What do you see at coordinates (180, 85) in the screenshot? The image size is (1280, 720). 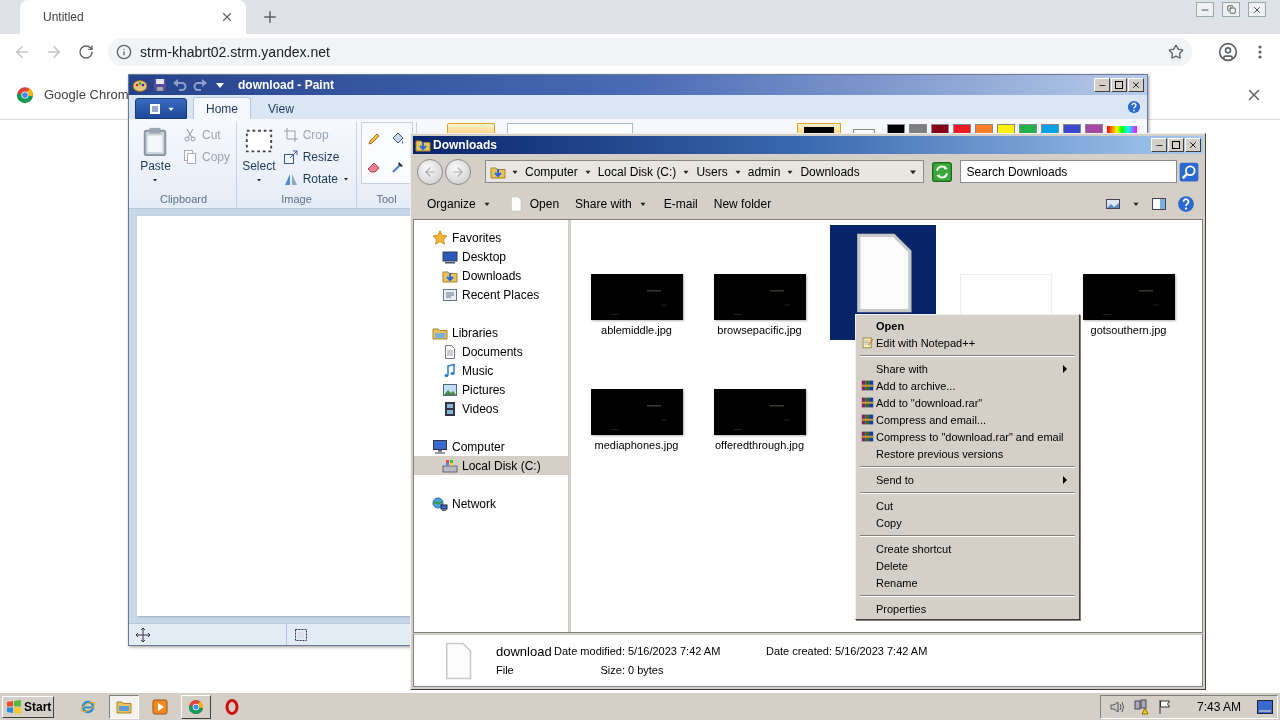 I see `undo-icon` at bounding box center [180, 85].